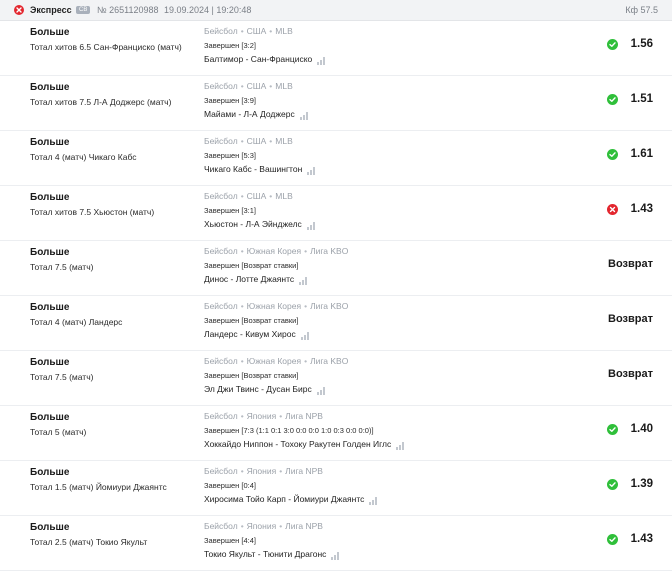 The height and width of the screenshot is (571, 672). I want to click on bet-badge: СВ, so click(83, 10).